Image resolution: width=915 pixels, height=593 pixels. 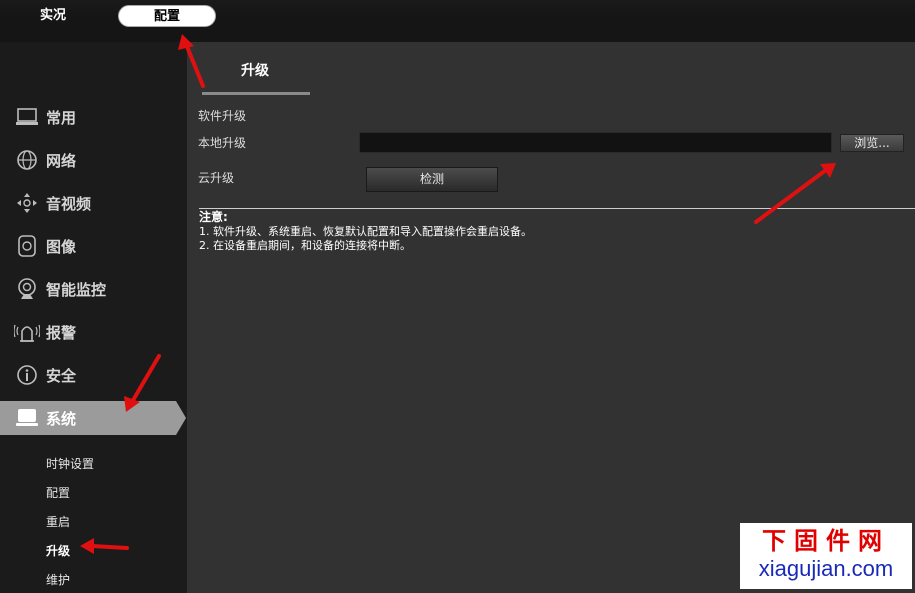 I want to click on globe-icon, so click(x=27, y=160).